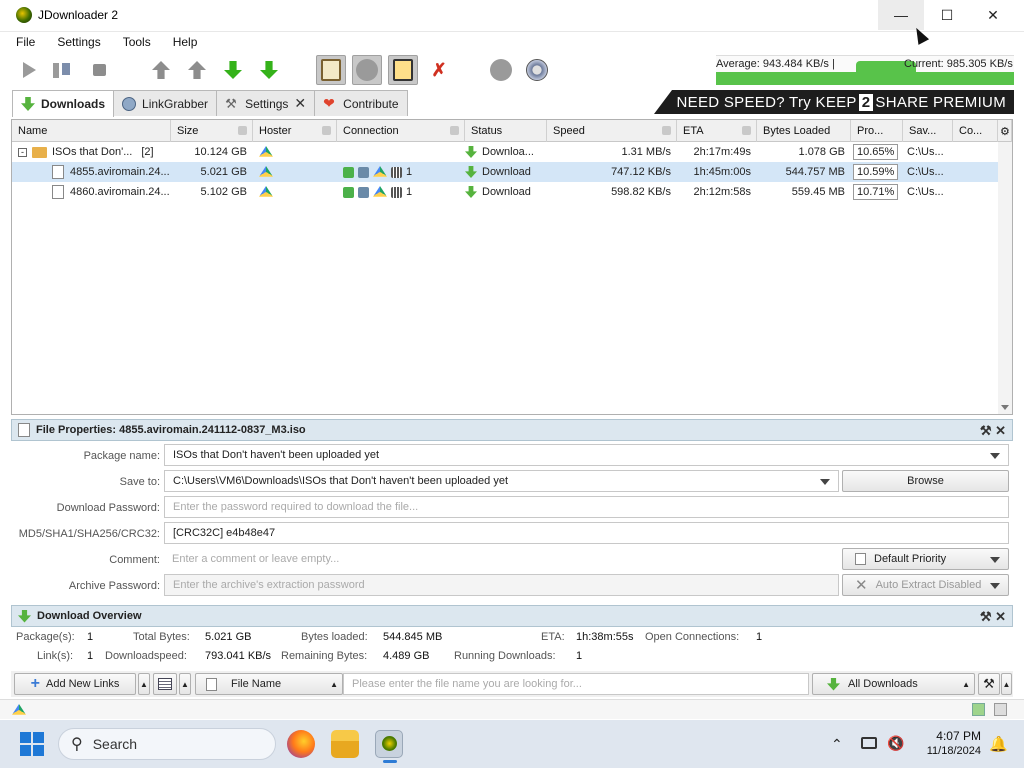 This screenshot has width=1024, height=768. I want to click on packages-label: Package(s):, so click(45, 637).